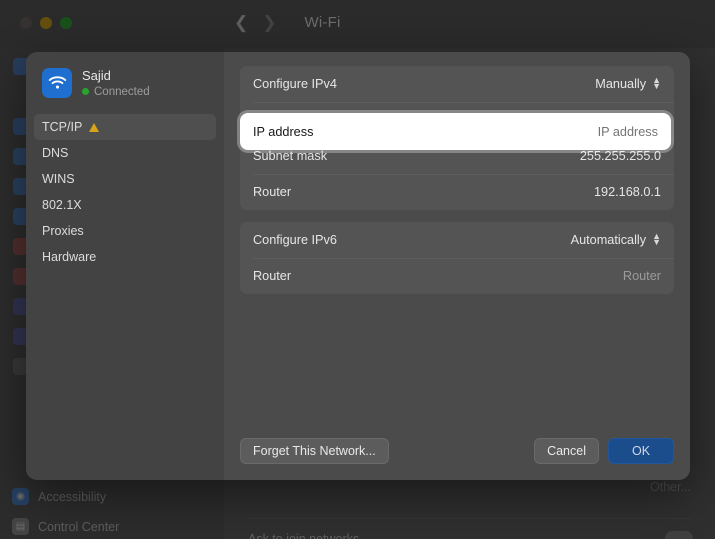 The image size is (715, 539). What do you see at coordinates (457, 276) in the screenshot?
I see `row-router-ipv6: Router Router` at bounding box center [457, 276].